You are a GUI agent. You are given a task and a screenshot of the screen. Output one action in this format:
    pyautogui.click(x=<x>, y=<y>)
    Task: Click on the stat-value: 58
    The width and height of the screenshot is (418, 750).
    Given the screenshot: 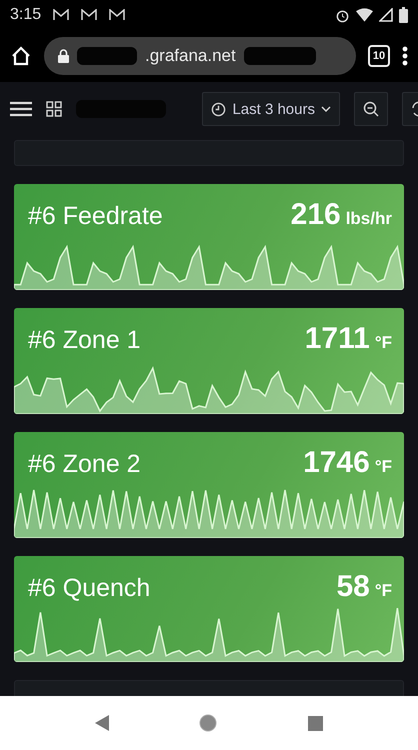 What is the action you would take?
    pyautogui.click(x=353, y=587)
    